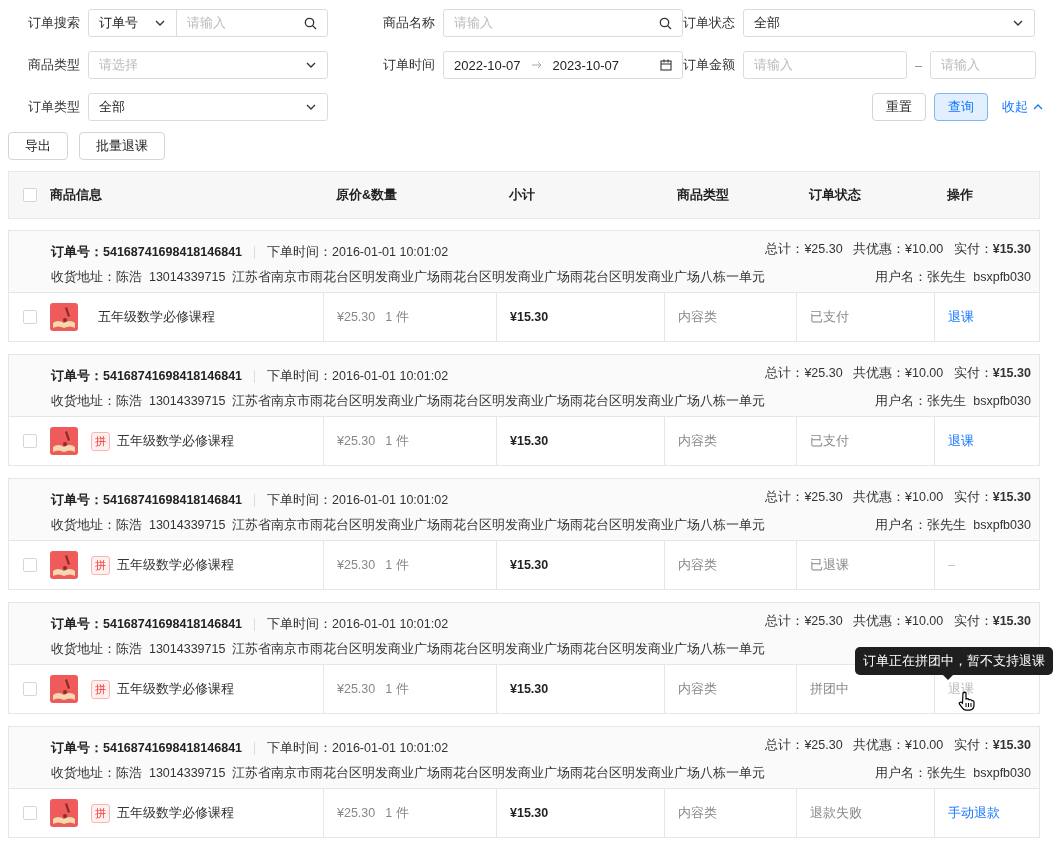  Describe the element at coordinates (829, 689) in the screenshot. I see `order-status: 拼团中` at that location.